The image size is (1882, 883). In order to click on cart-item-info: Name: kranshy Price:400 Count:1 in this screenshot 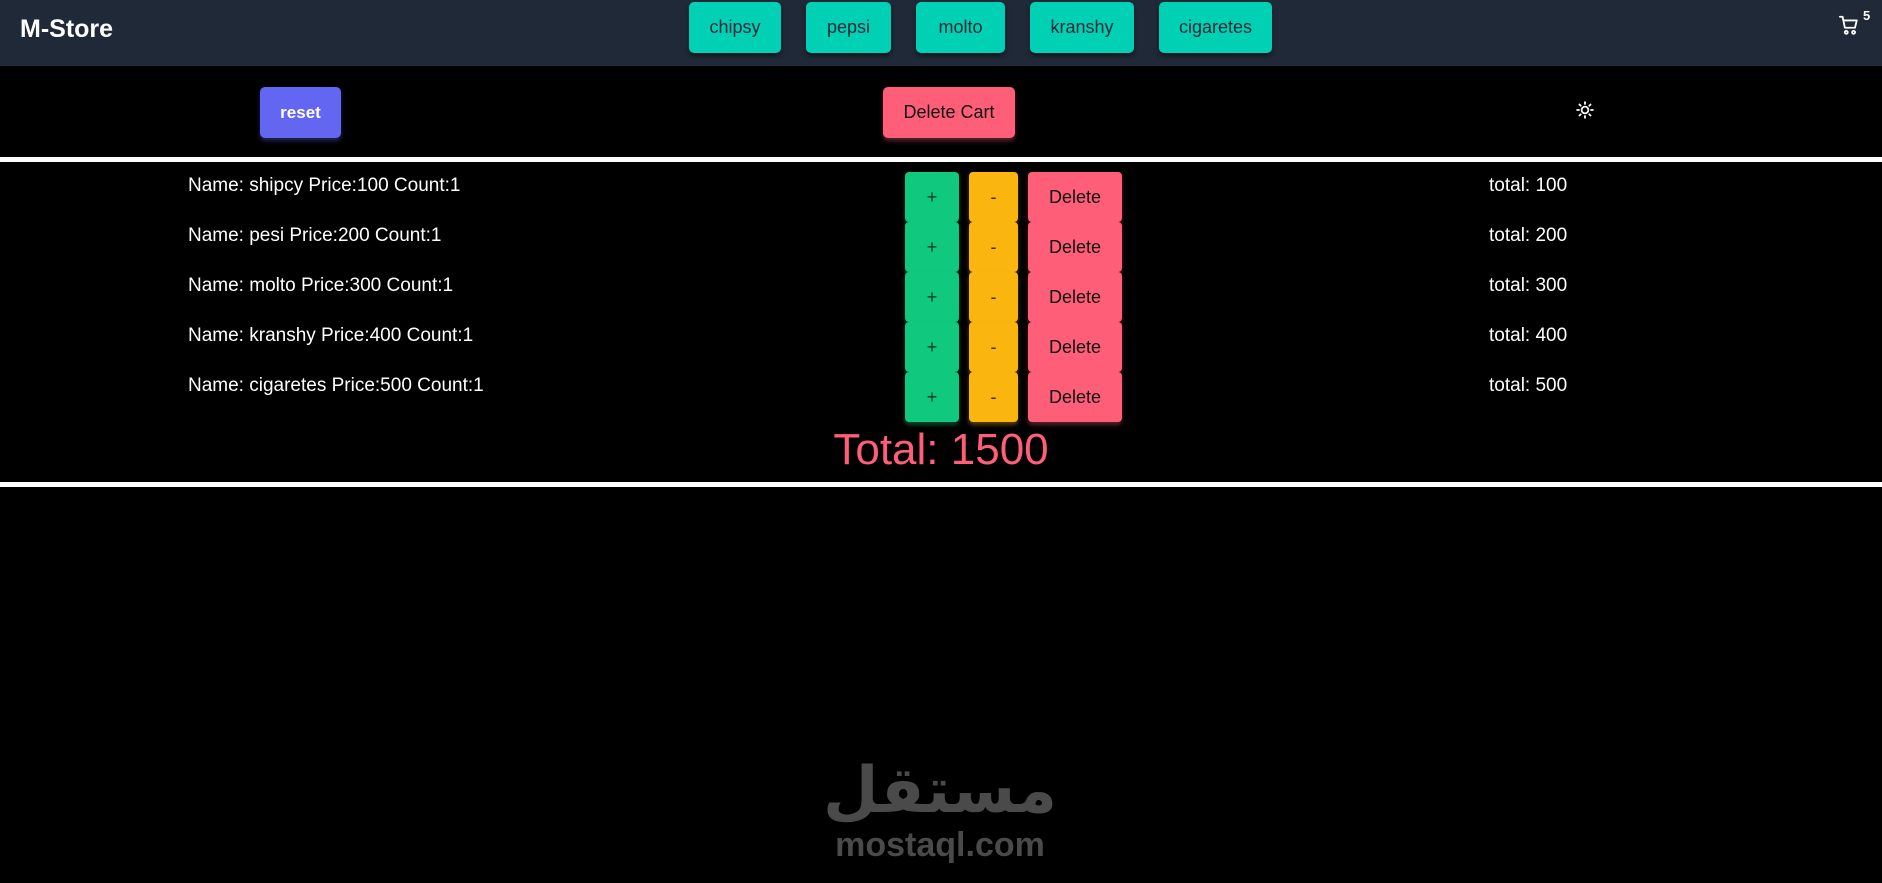, I will do `click(331, 335)`.